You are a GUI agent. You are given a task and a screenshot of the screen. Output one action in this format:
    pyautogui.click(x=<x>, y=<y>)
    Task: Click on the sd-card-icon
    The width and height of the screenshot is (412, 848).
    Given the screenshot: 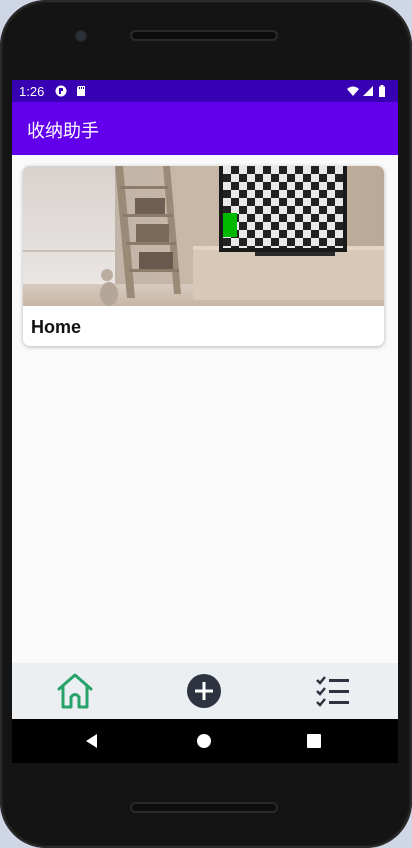 What is the action you would take?
    pyautogui.click(x=81, y=91)
    